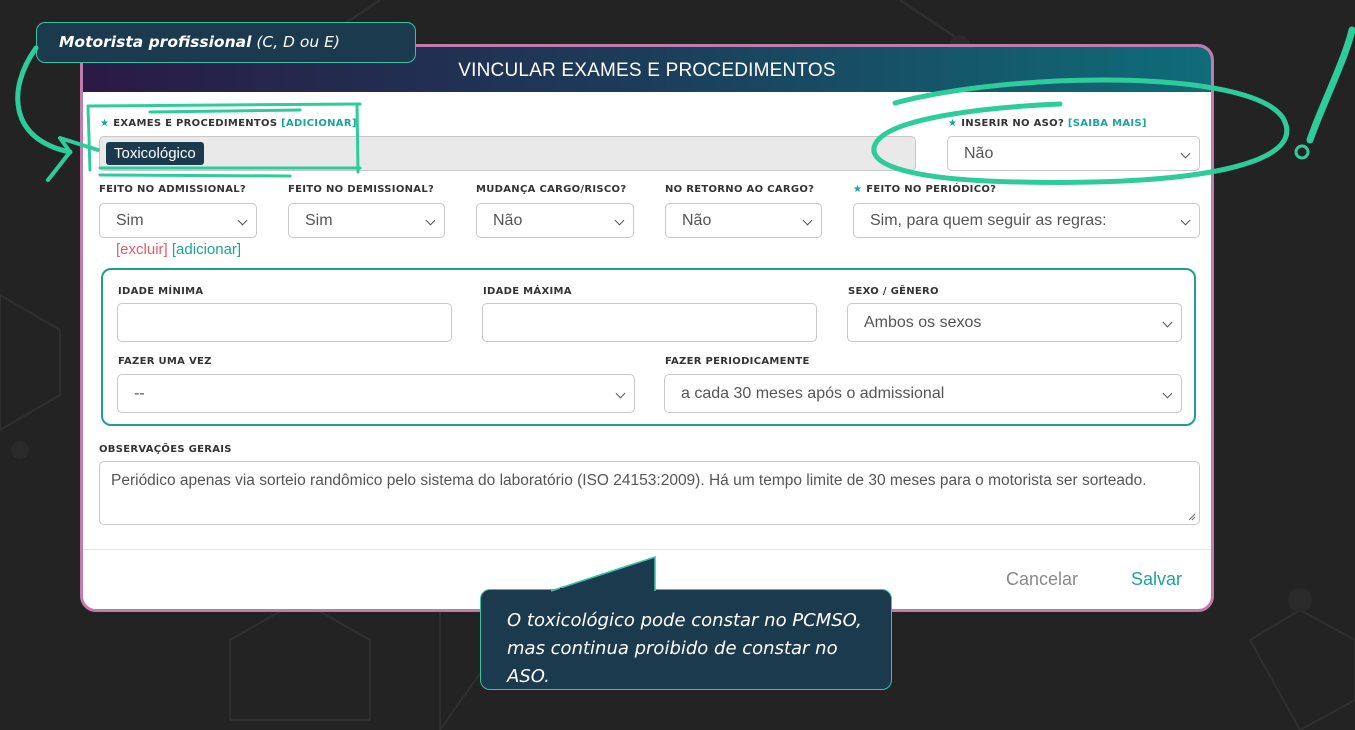 This screenshot has width=1355, height=730. I want to click on exams-label-row: ★ EXAMES E PROCEDIMENTOS [ADICIONAR], so click(228, 123).